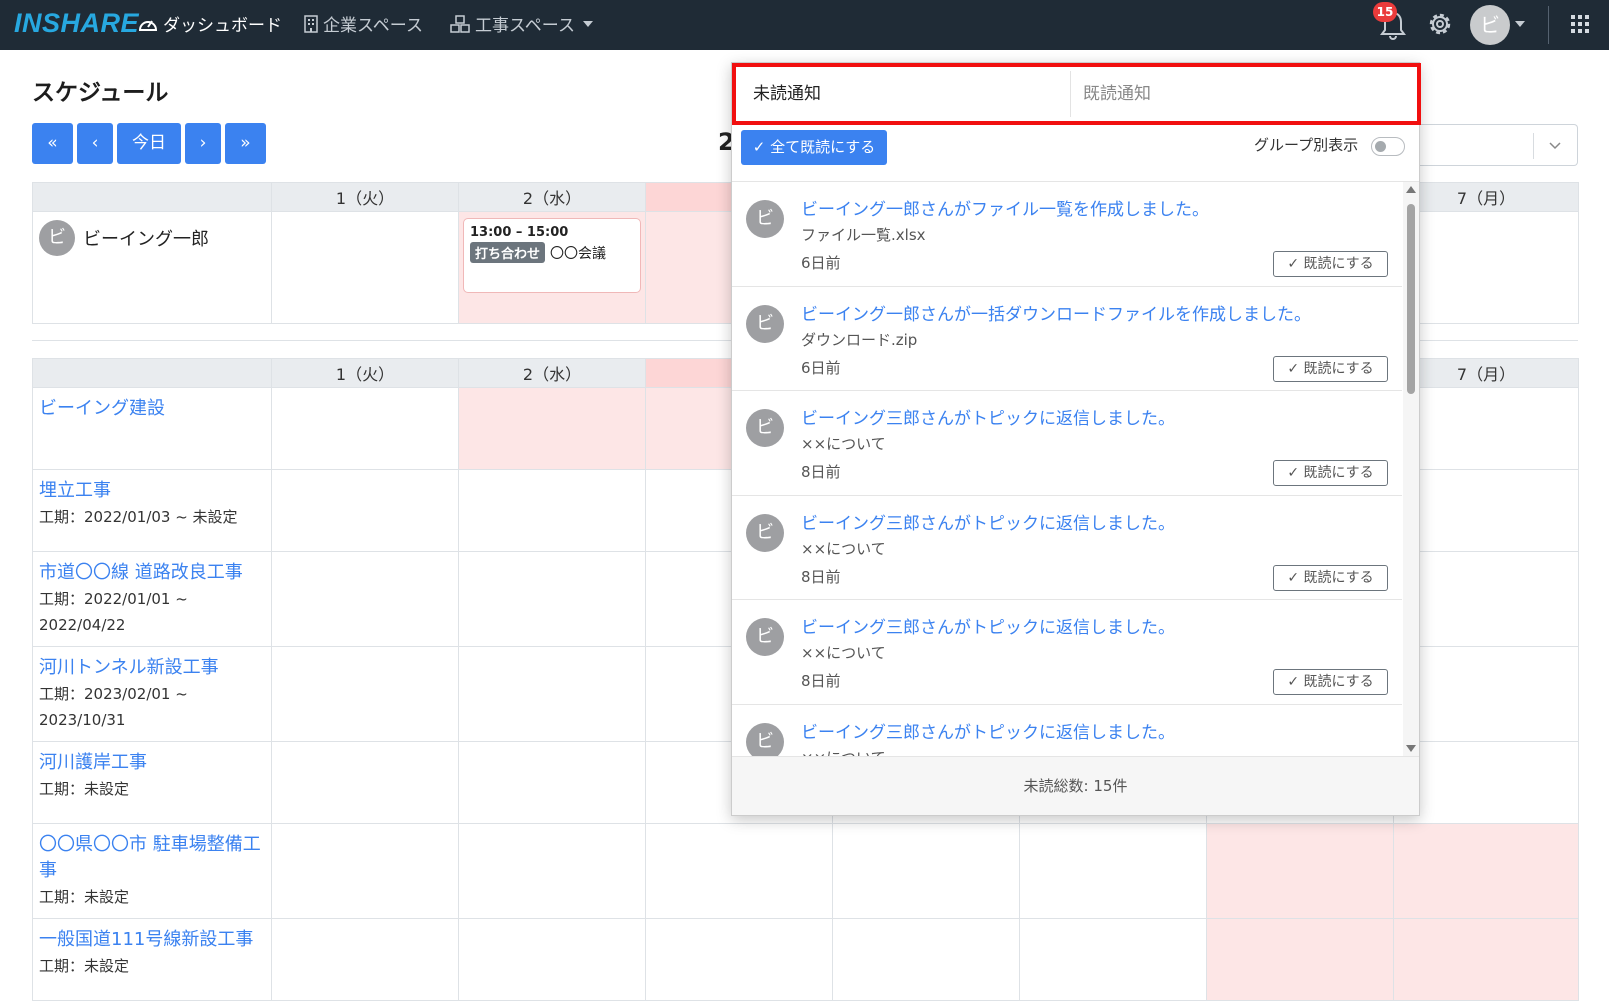 The height and width of the screenshot is (1008, 1609). I want to click on notification-subject: ファイル一覧.xlsx, so click(863, 235).